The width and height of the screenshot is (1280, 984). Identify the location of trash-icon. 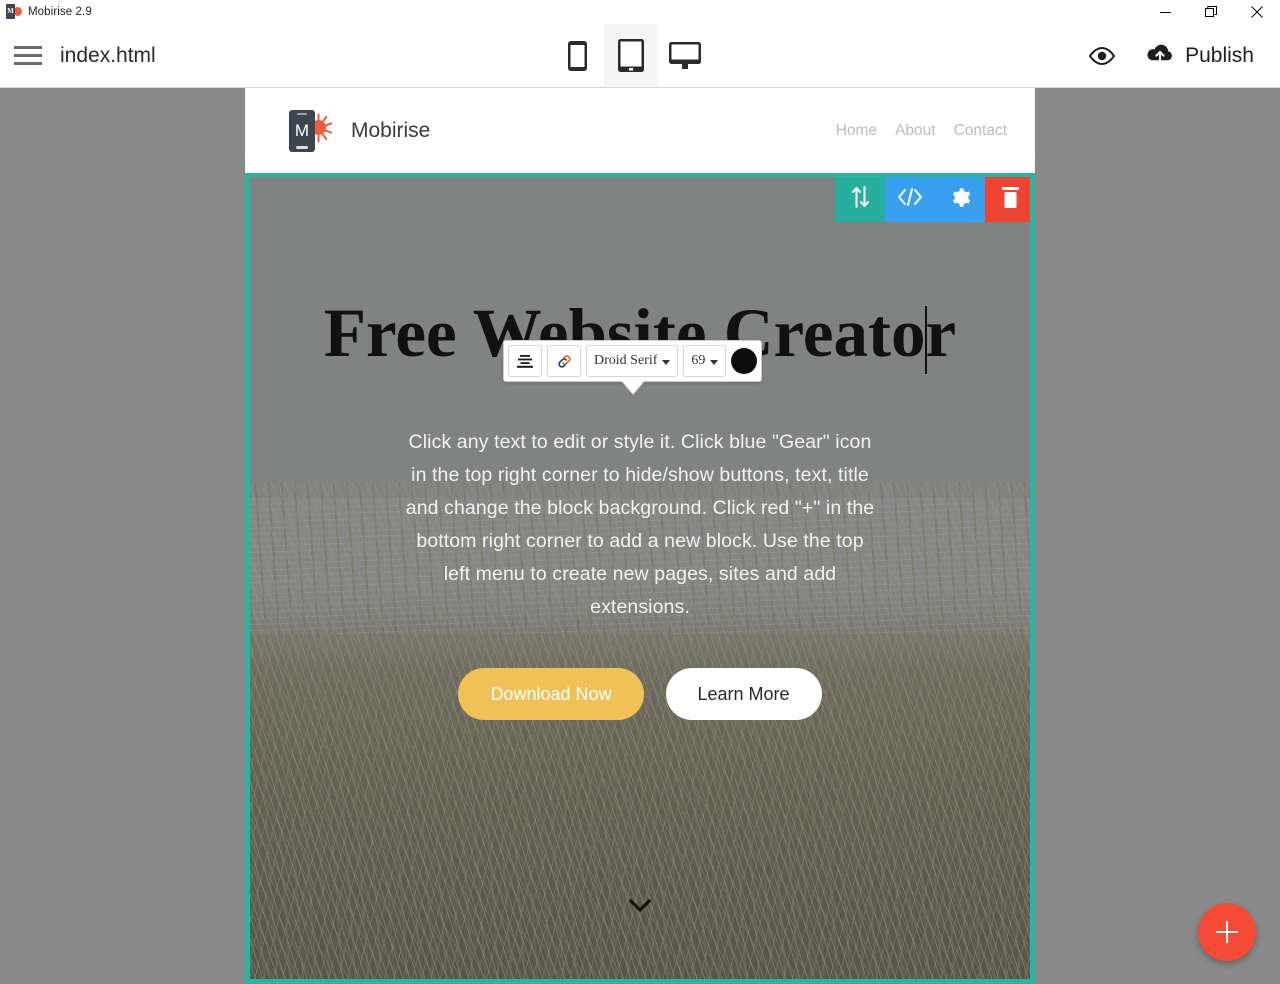
(1007, 199).